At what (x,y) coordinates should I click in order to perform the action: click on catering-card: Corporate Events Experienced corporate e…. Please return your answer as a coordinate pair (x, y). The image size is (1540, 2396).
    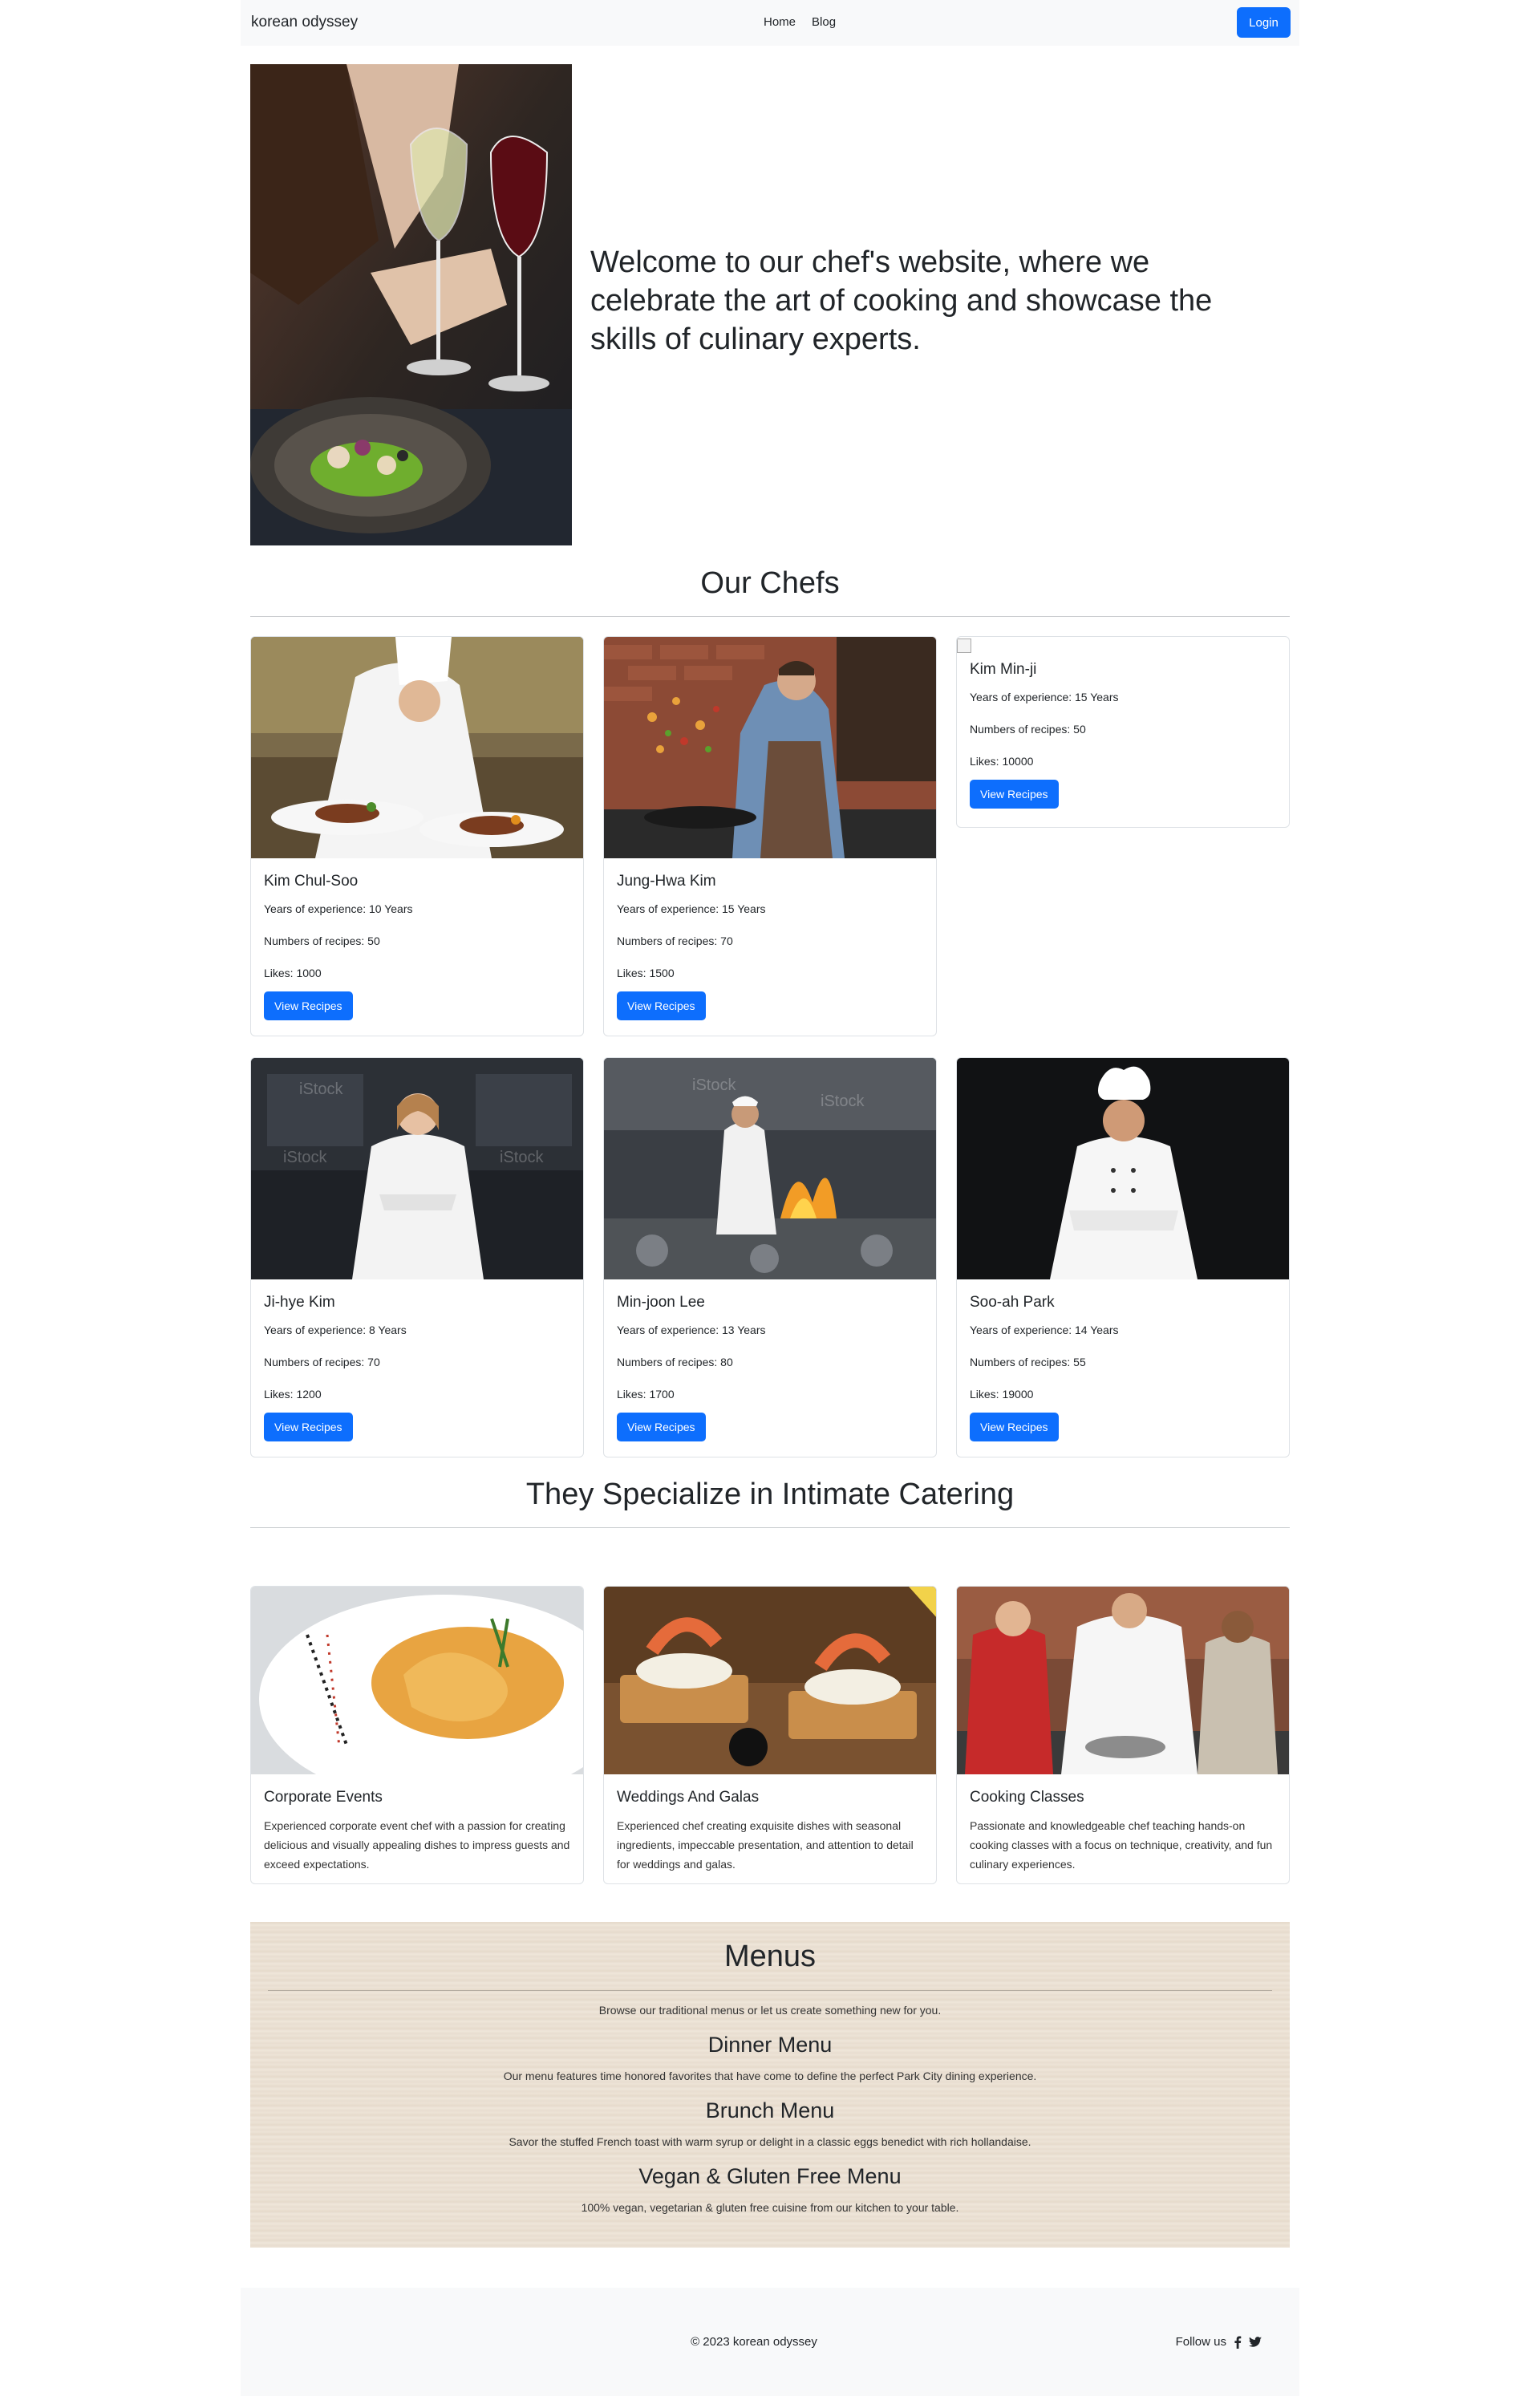
    Looking at the image, I should click on (417, 1735).